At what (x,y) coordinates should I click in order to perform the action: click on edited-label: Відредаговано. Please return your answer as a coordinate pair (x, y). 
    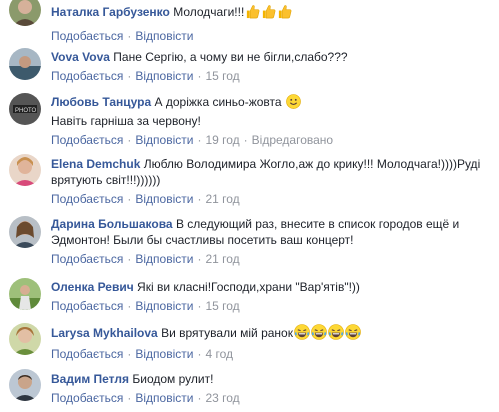
    Looking at the image, I should click on (292, 140).